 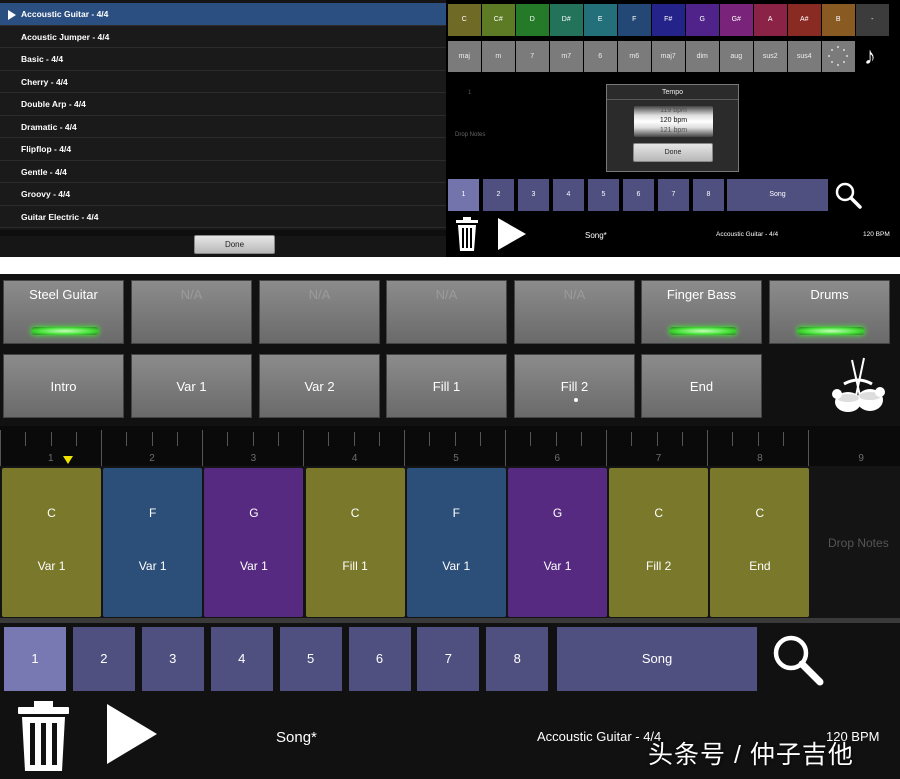 What do you see at coordinates (51, 542) in the screenshot?
I see `chord-block: C Var 1` at bounding box center [51, 542].